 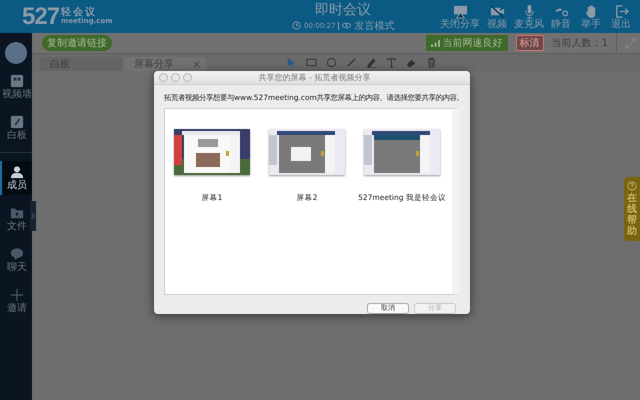 I want to click on person-icon, so click(x=17, y=172).